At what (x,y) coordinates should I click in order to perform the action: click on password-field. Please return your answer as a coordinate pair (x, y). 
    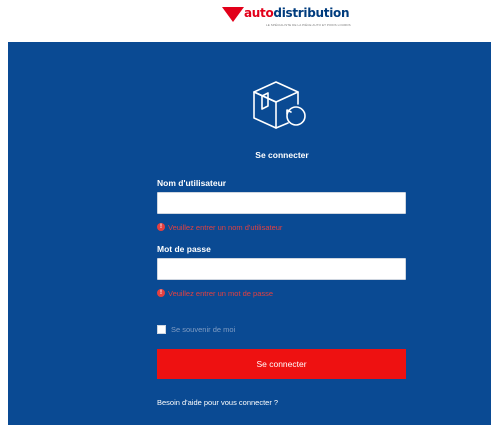
    Looking at the image, I should click on (281, 269).